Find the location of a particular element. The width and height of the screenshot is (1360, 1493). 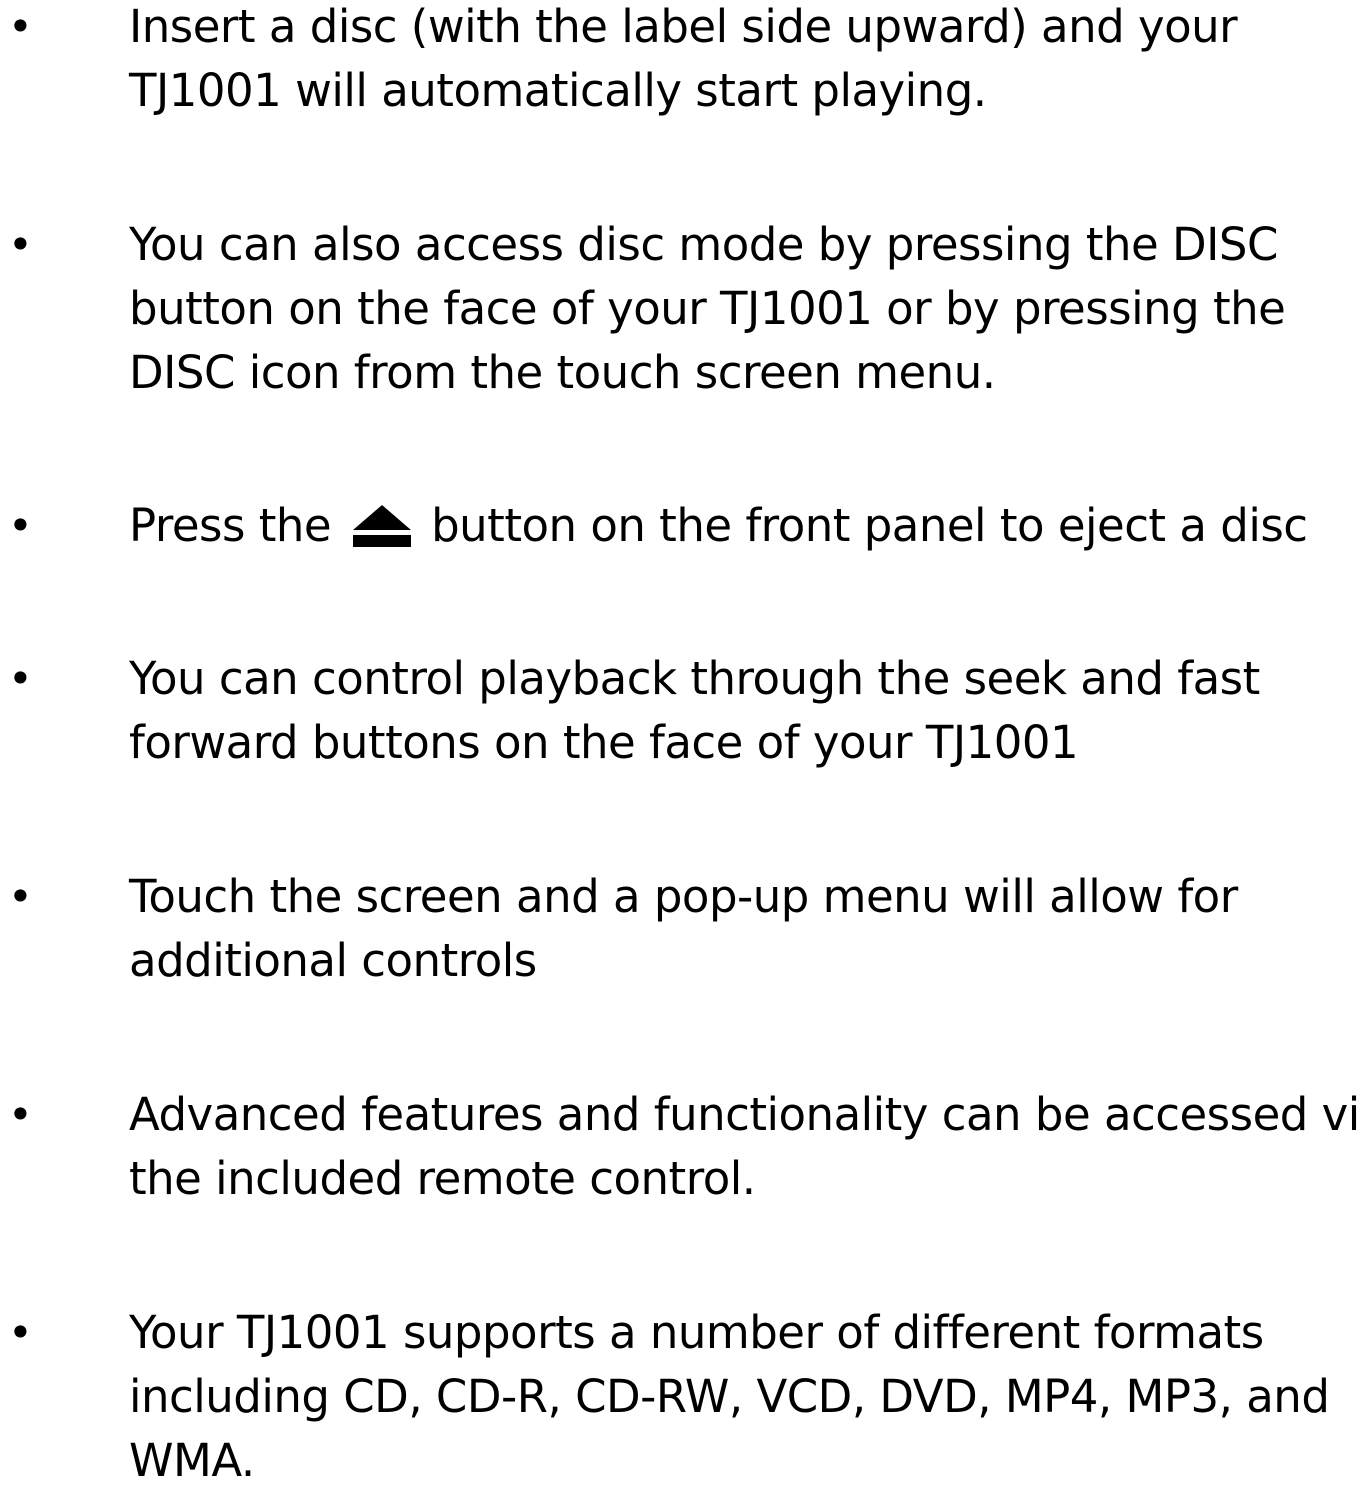

text-before-icon: Press the is located at coordinates (230, 525).